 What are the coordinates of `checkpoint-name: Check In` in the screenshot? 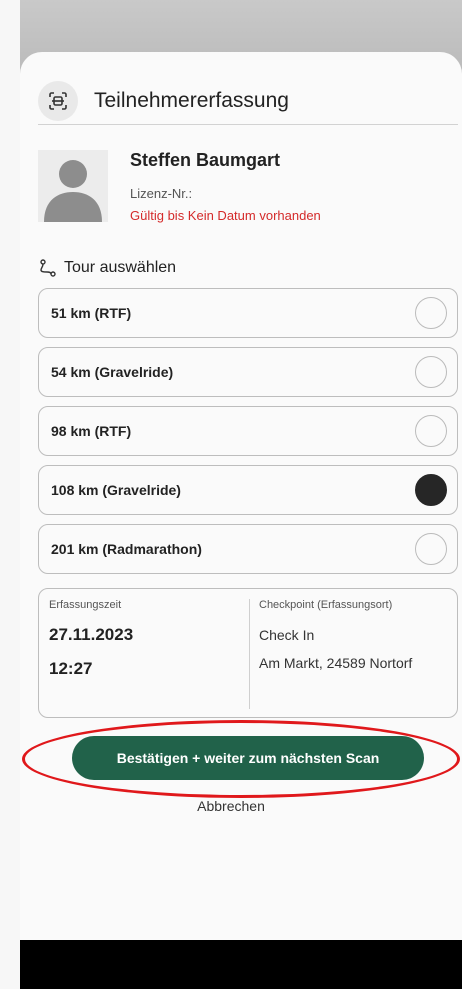 It's located at (287, 635).